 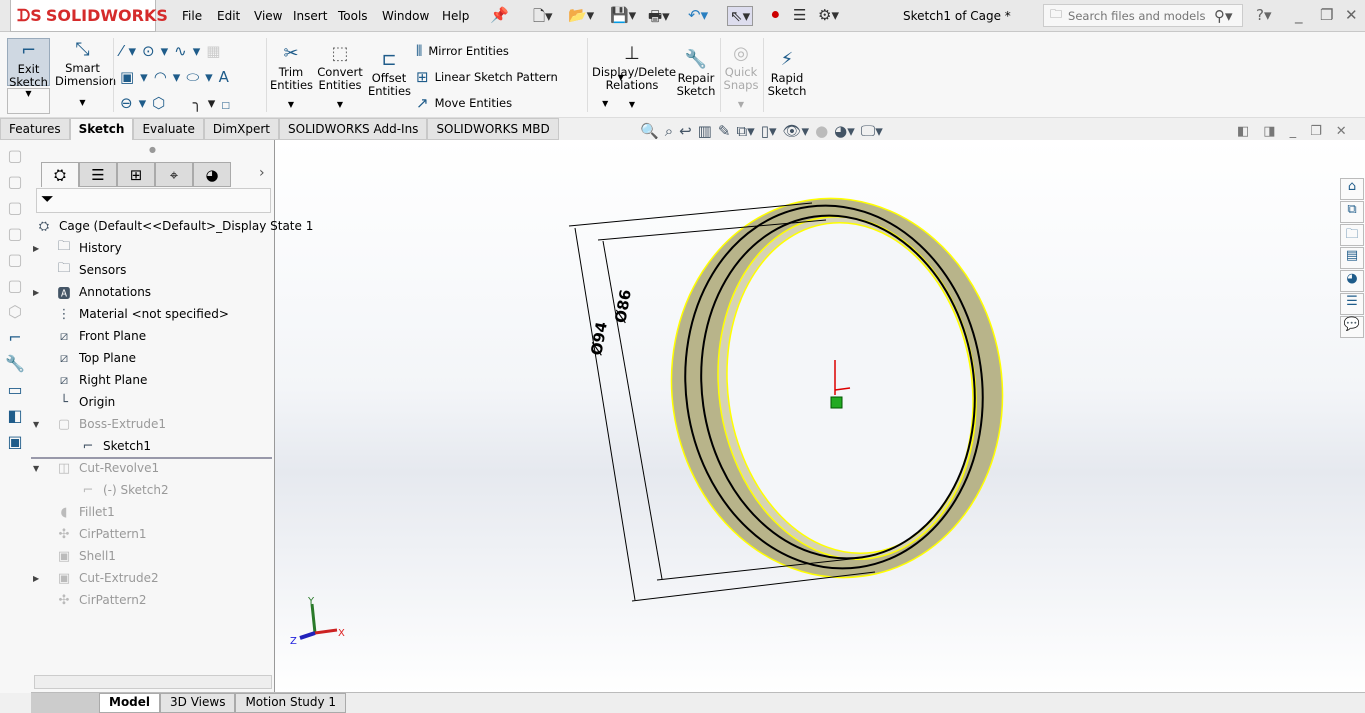 I want to click on cut-icon: ▣, so click(x=15, y=442).